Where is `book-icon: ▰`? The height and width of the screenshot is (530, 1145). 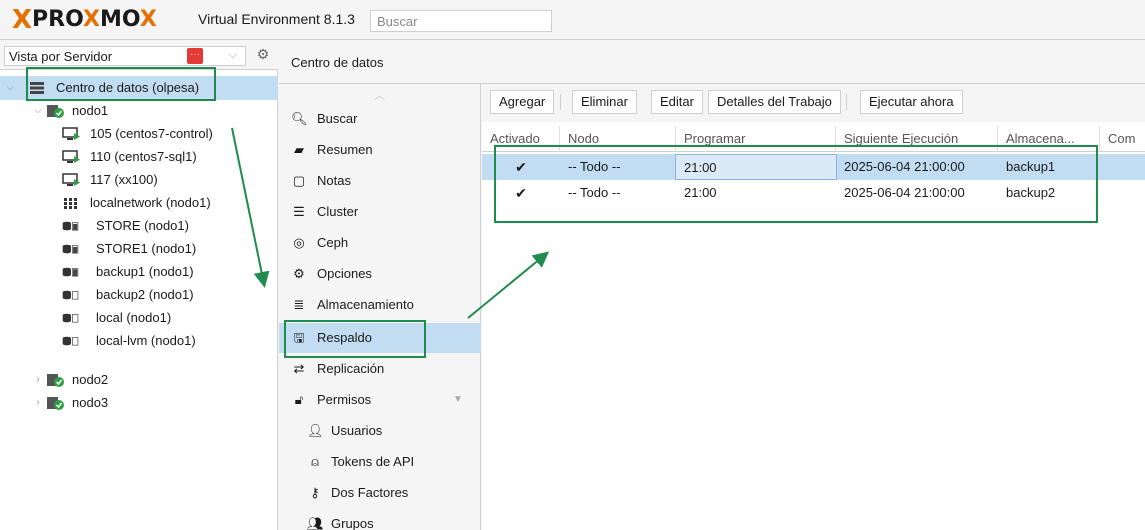 book-icon: ▰ is located at coordinates (299, 149).